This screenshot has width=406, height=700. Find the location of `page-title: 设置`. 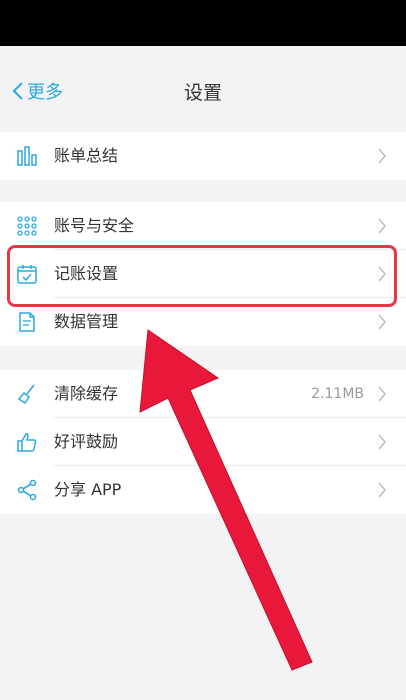

page-title: 设置 is located at coordinates (202, 93).